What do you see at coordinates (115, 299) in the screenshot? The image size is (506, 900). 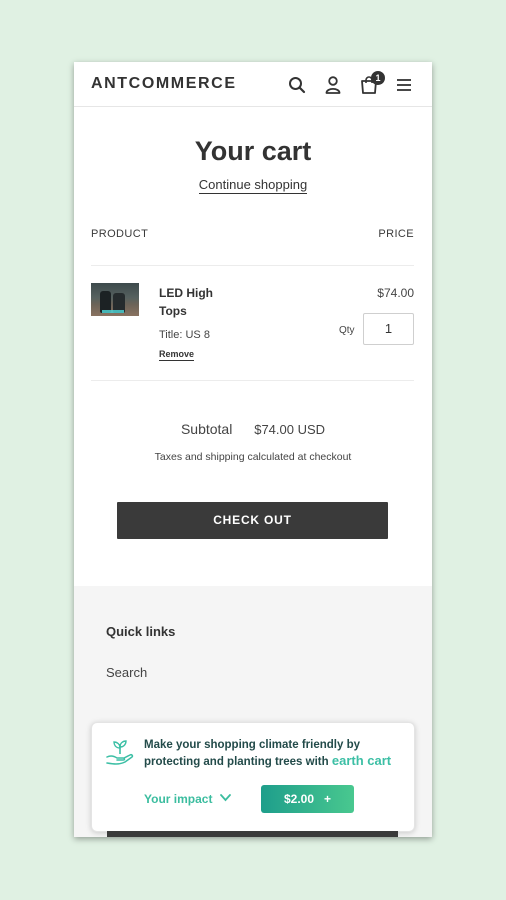 I see `product-thumbnail` at bounding box center [115, 299].